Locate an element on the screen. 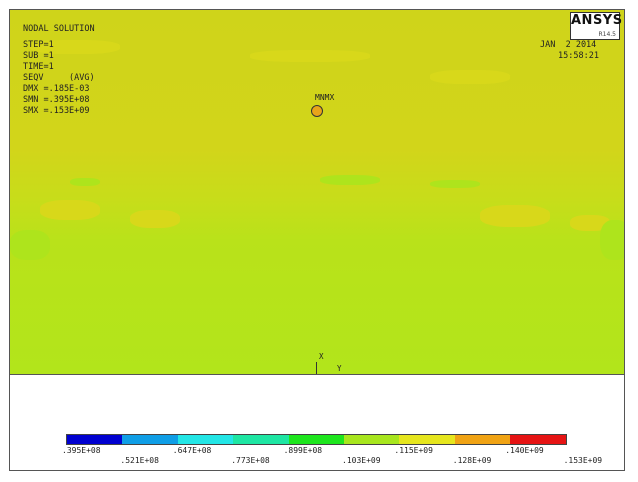  sub-label: SUB =1 is located at coordinates (38, 56).